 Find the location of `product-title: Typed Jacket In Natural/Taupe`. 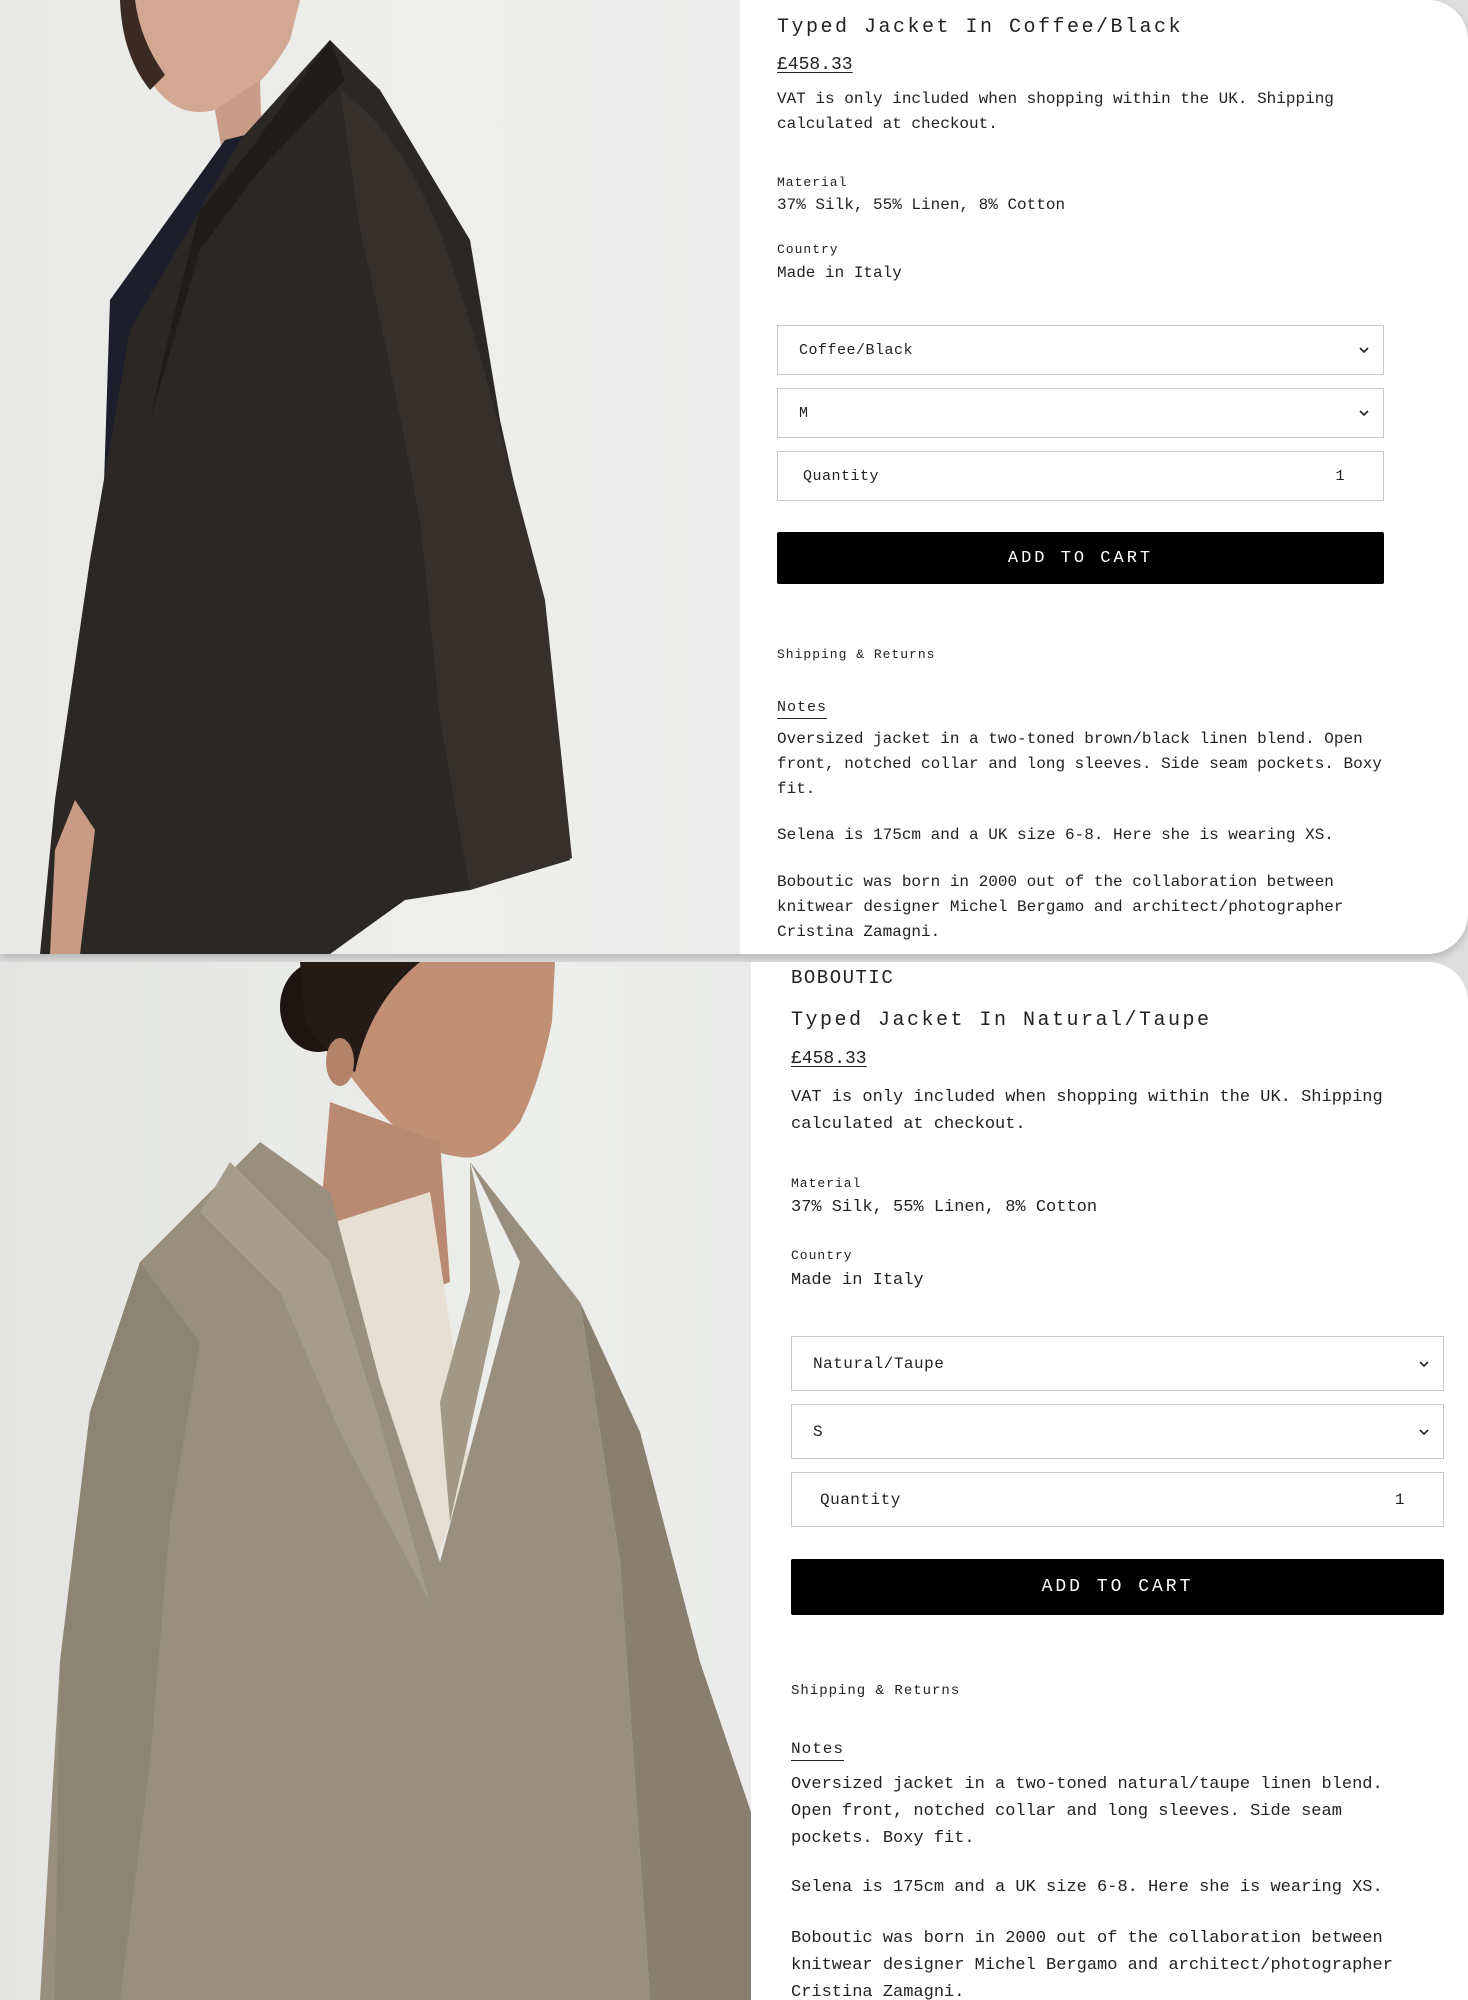

product-title: Typed Jacket In Natural/Taupe is located at coordinates (1001, 1020).